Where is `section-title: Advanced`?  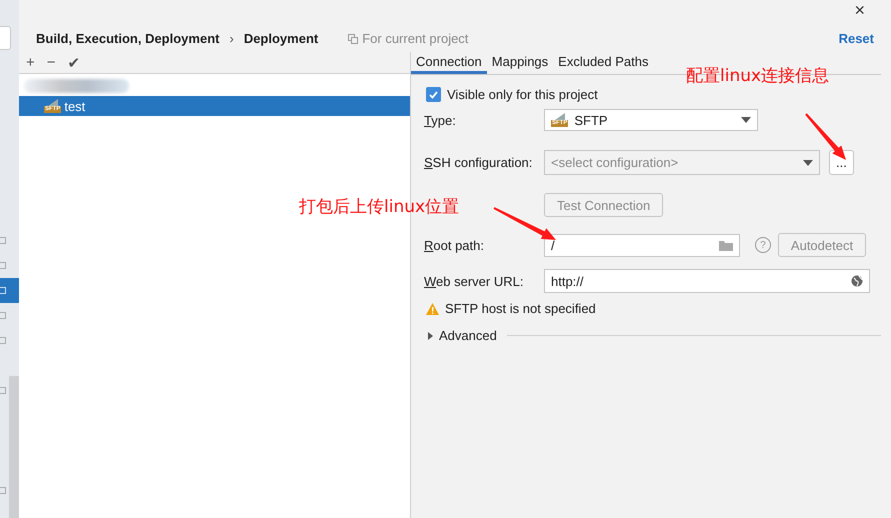
section-title: Advanced is located at coordinates (468, 335).